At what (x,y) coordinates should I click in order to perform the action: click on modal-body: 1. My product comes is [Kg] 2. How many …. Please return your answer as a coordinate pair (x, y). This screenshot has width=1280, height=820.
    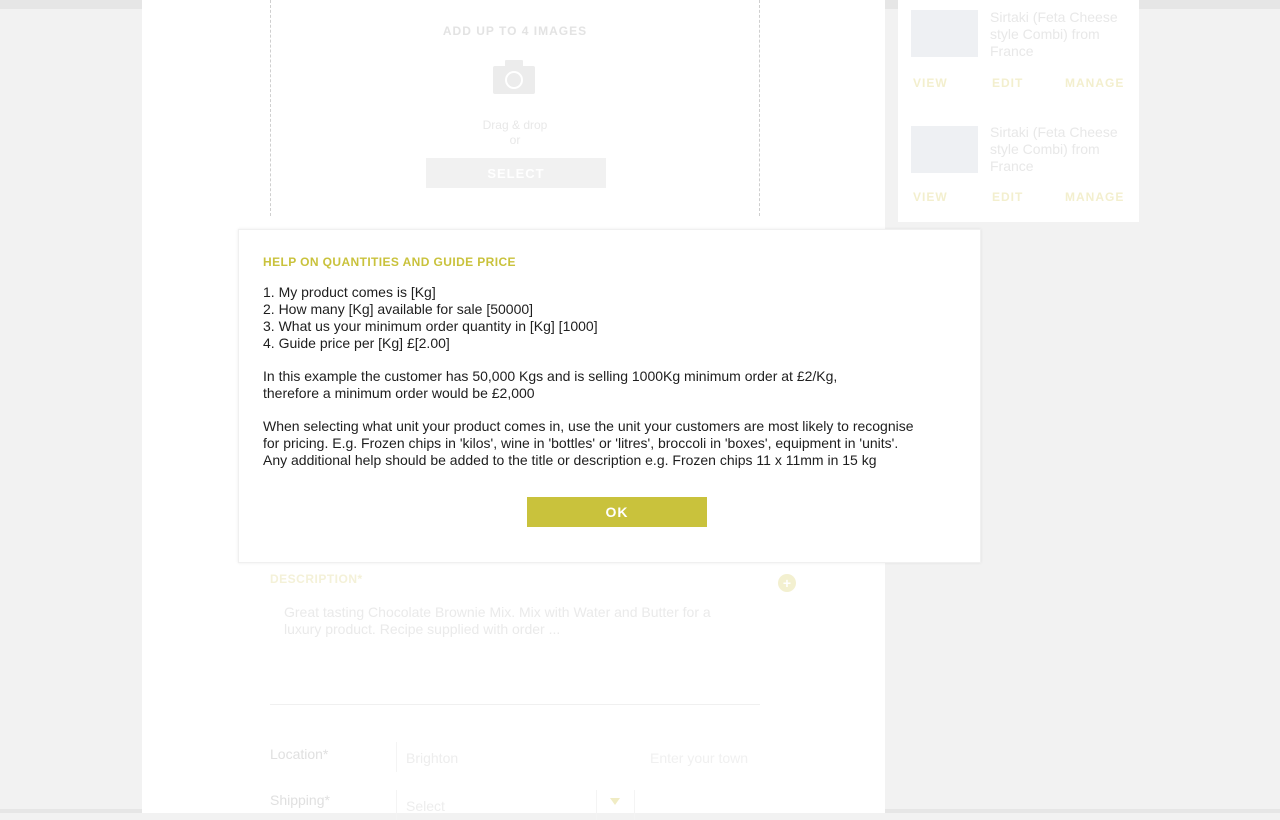
    Looking at the image, I should click on (608, 376).